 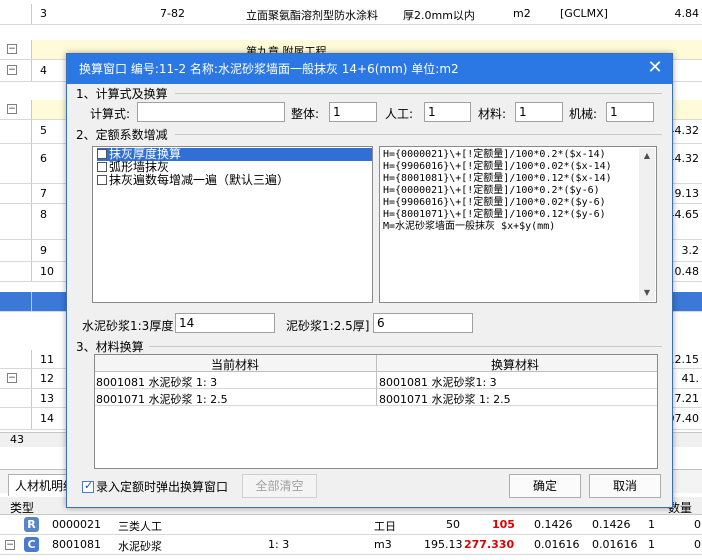 What do you see at coordinates (492, 114) in the screenshot?
I see `material-label: 材料:` at bounding box center [492, 114].